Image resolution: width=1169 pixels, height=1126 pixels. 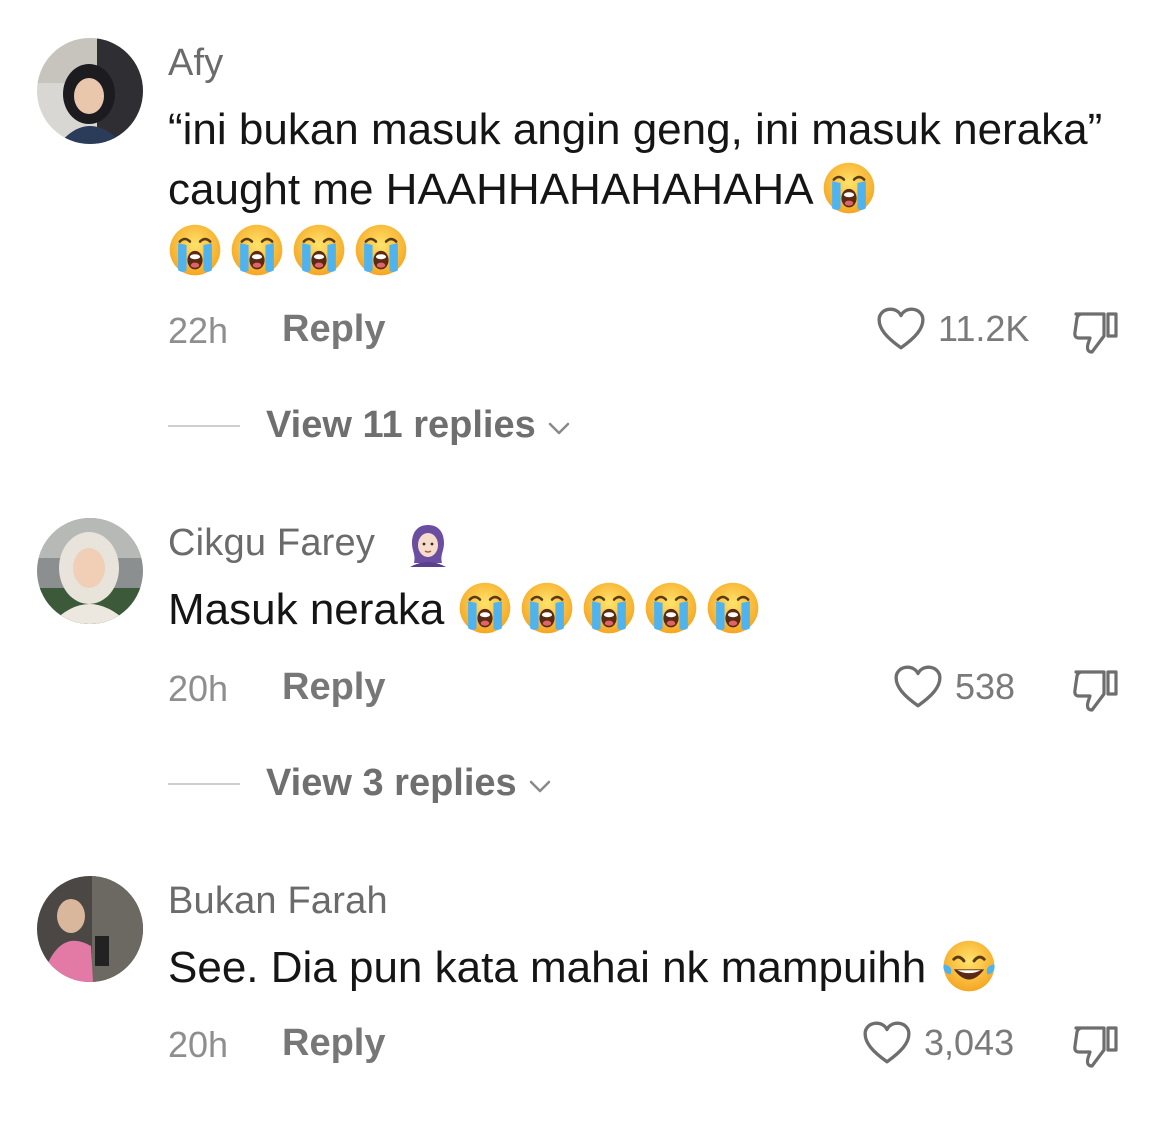 I want to click on view-replies-label: View 3 replies, so click(x=391, y=783).